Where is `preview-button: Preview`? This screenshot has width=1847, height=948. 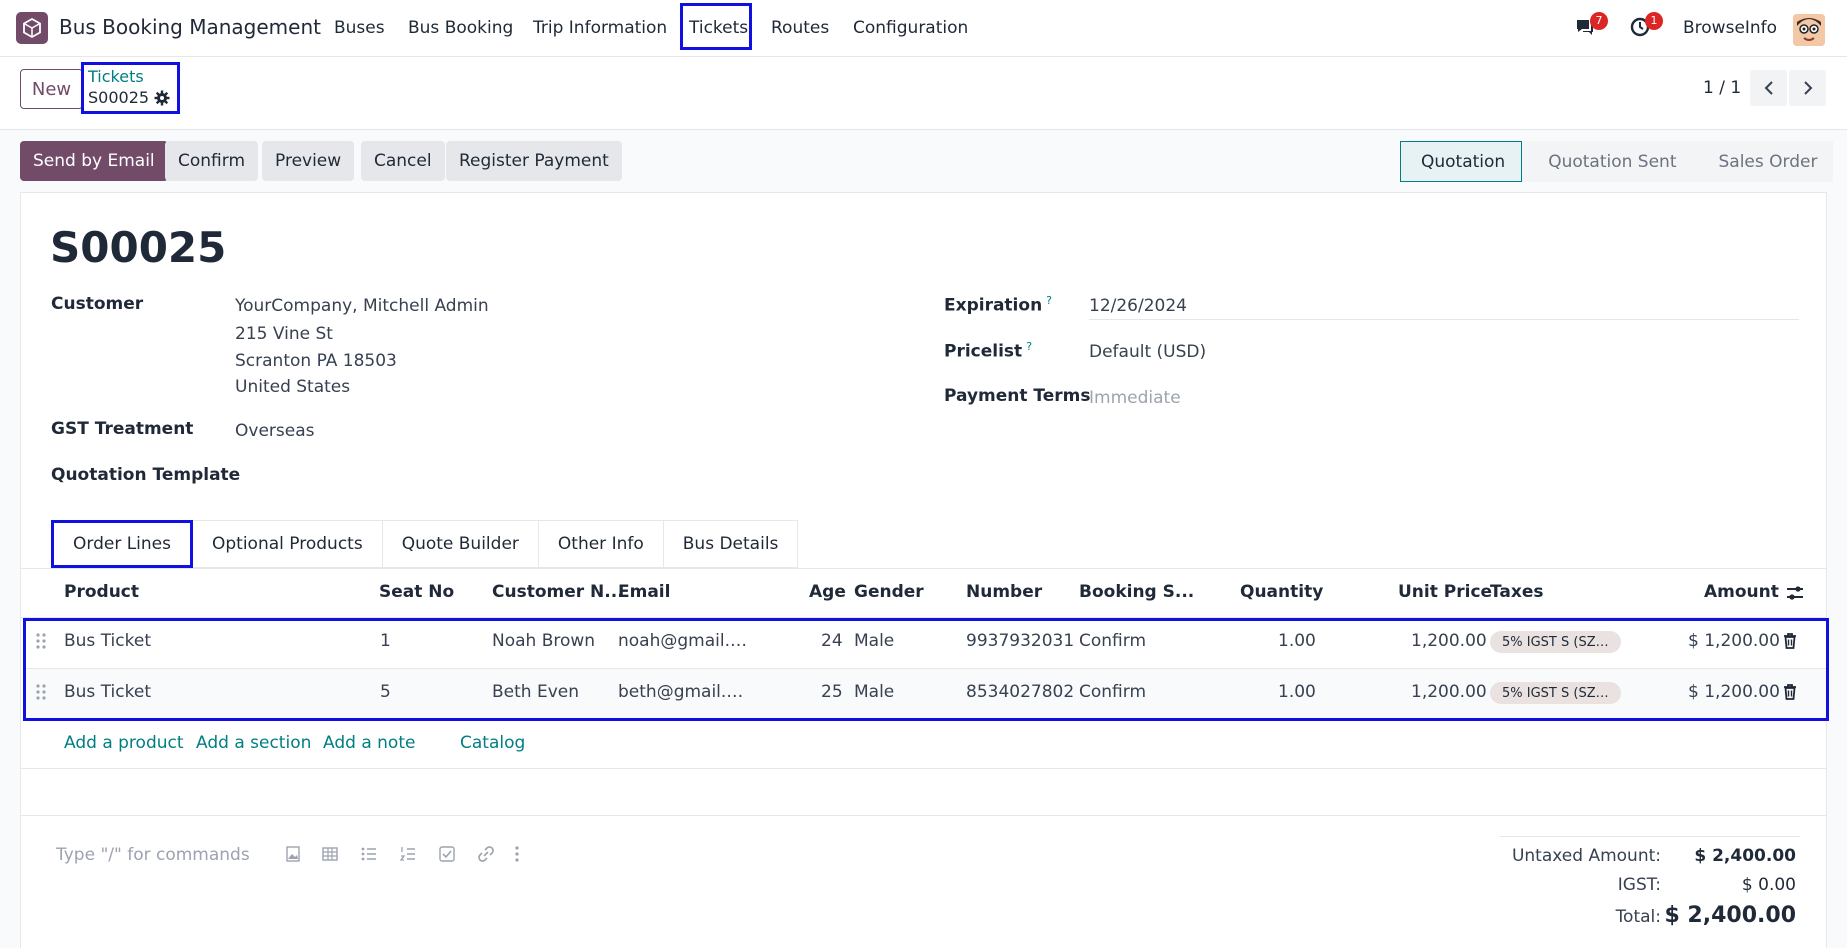 preview-button: Preview is located at coordinates (308, 161).